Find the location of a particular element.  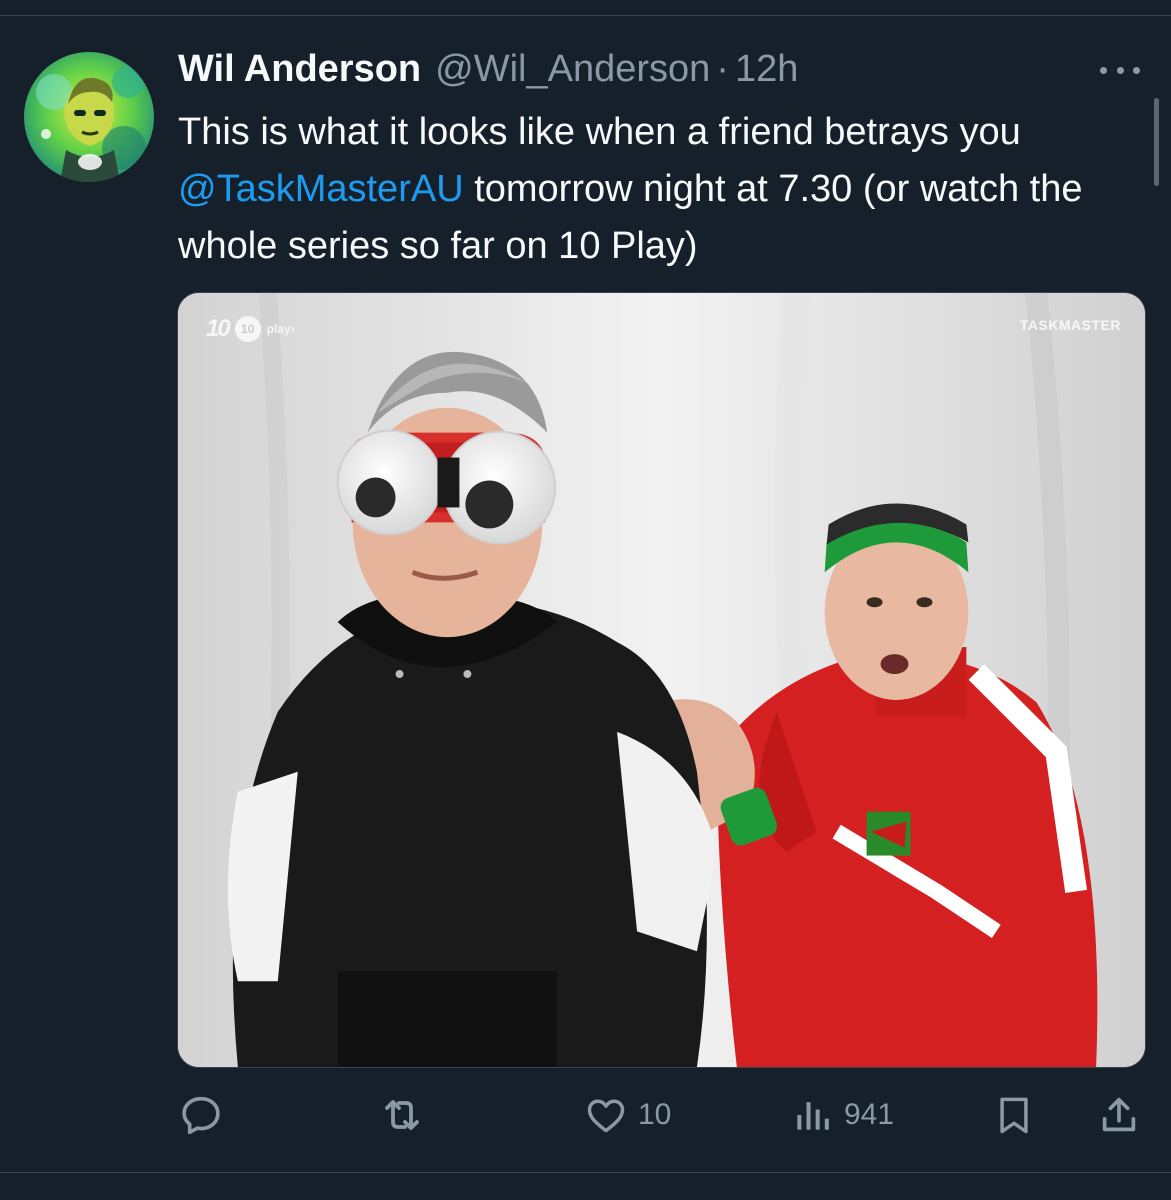

play-label: play› is located at coordinates (280, 329).